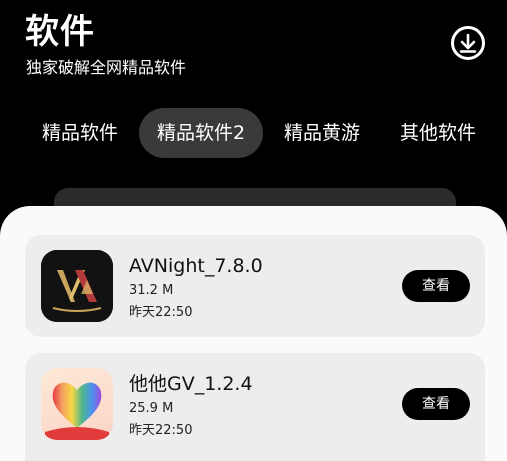  What do you see at coordinates (151, 290) in the screenshot?
I see `app-size: 31.2 M` at bounding box center [151, 290].